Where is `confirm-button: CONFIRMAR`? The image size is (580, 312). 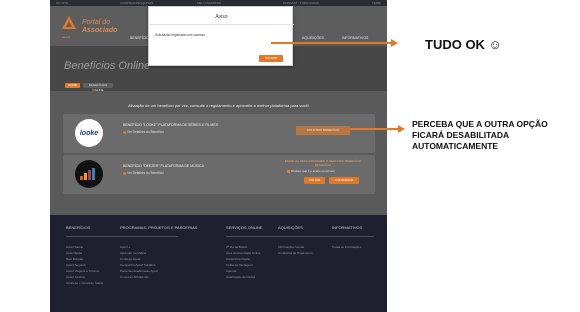
confirm-button: CONFIRMAR is located at coordinates (344, 180).